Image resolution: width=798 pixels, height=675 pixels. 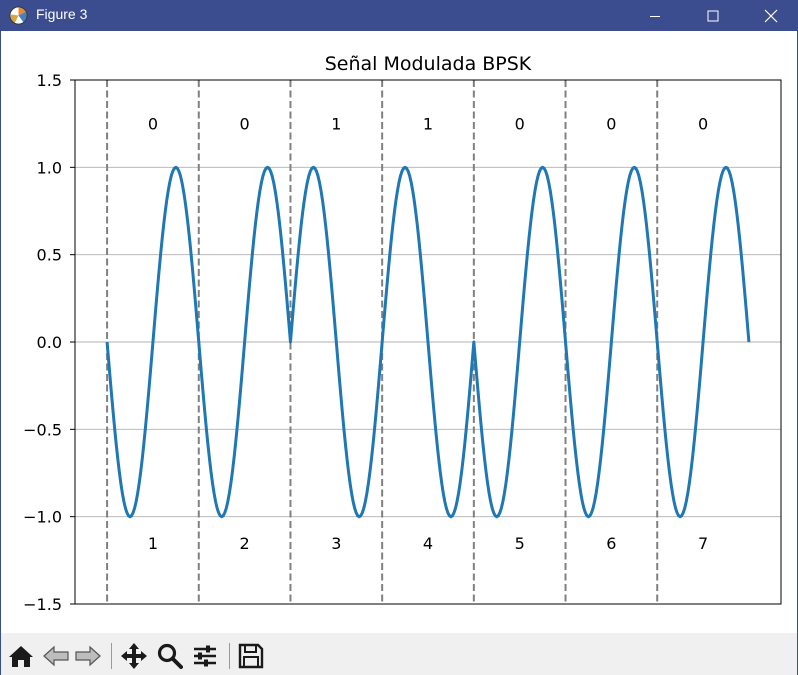 What do you see at coordinates (520, 543) in the screenshot?
I see `symbol-number-label: 5` at bounding box center [520, 543].